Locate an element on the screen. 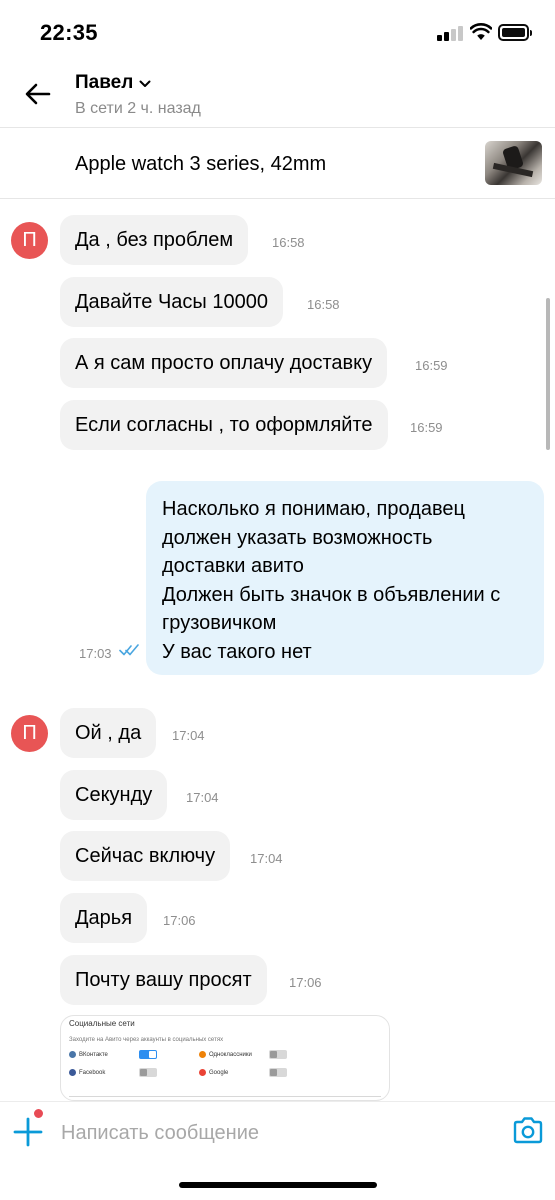 This screenshot has height=1200, width=555. message-bubble: Давайте Часы 10000 is located at coordinates (171, 302).